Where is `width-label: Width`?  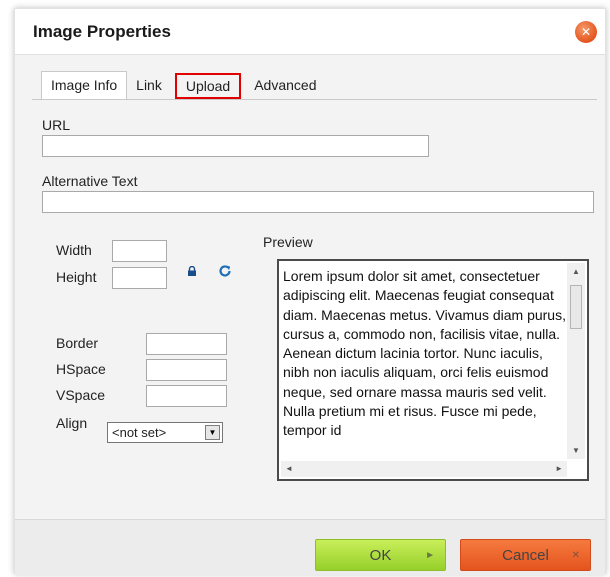 width-label: Width is located at coordinates (74, 250).